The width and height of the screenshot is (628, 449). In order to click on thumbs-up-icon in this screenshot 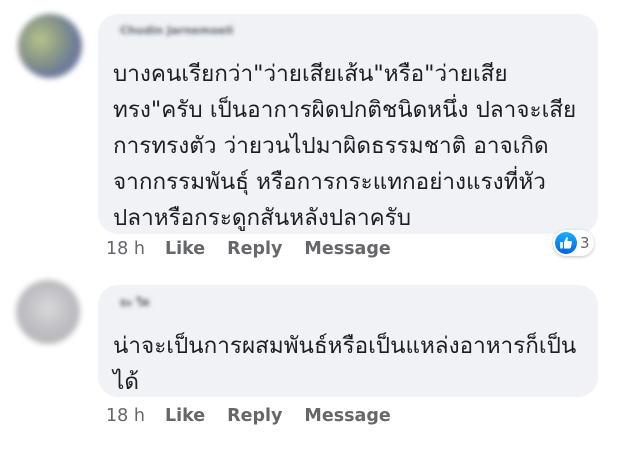, I will do `click(566, 243)`.